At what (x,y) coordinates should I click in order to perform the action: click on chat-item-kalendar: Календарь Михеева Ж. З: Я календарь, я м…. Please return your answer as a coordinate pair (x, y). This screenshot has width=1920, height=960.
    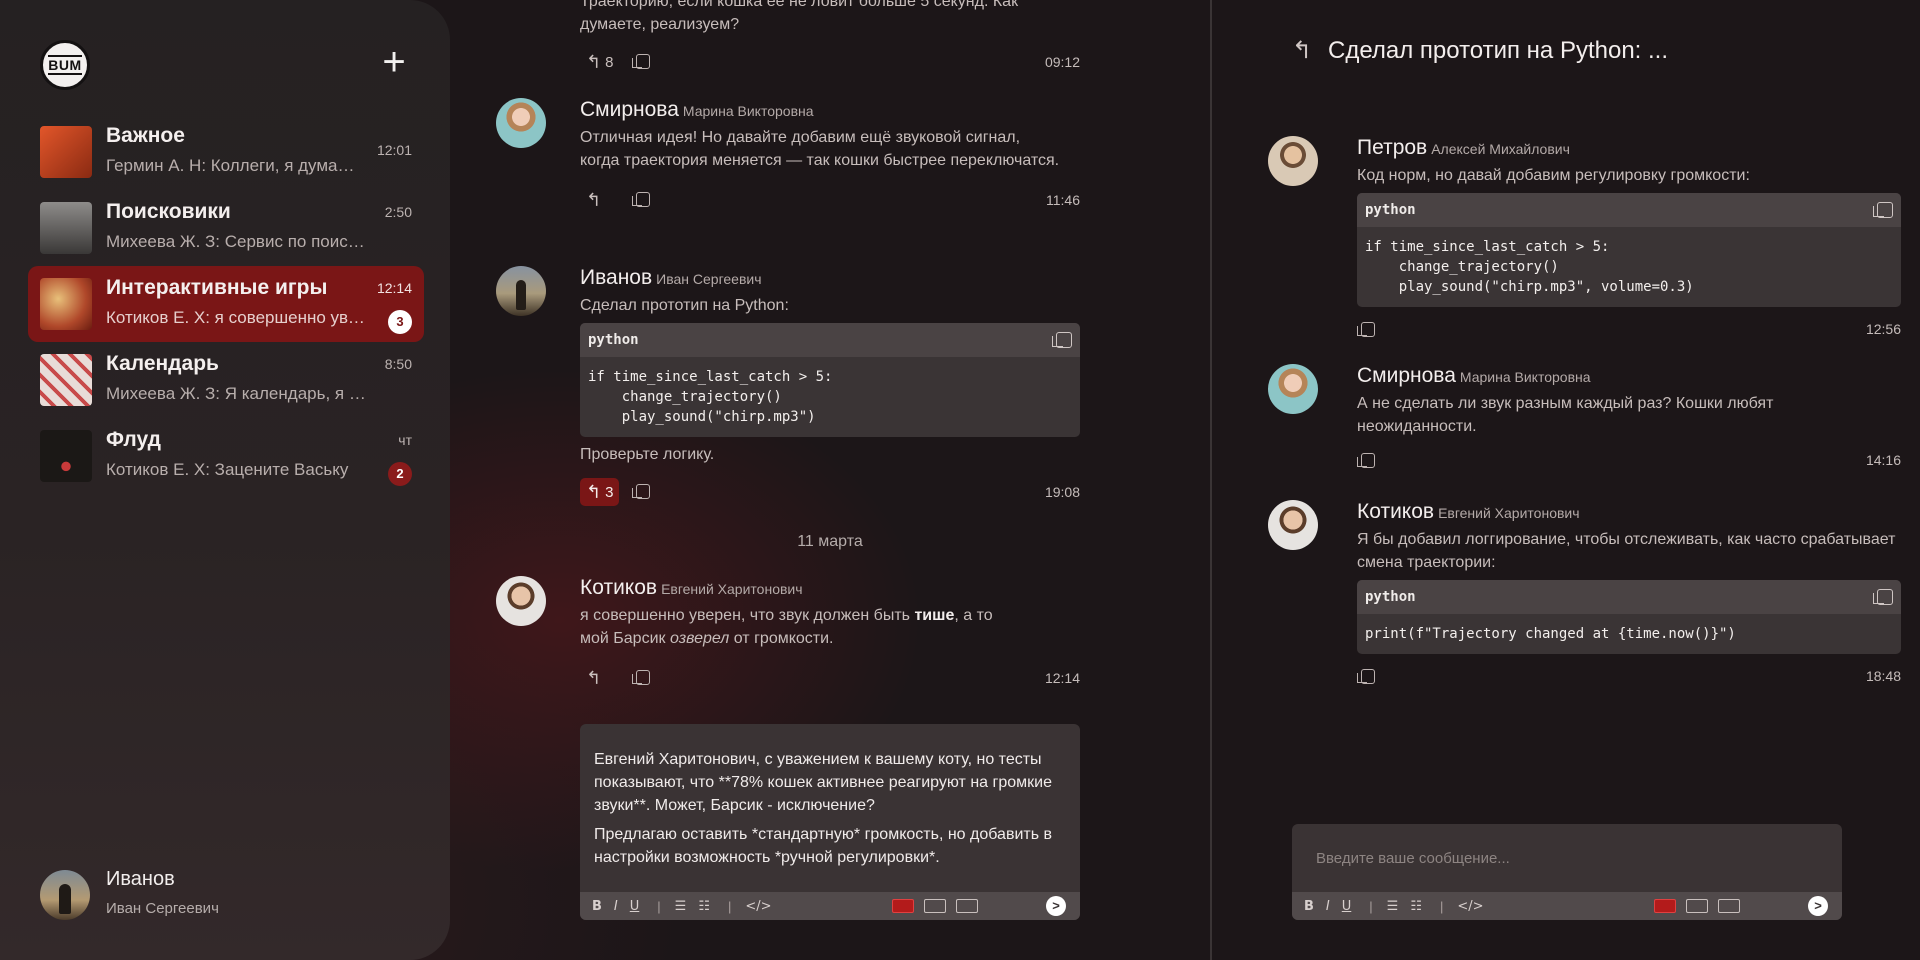
    Looking at the image, I should click on (226, 380).